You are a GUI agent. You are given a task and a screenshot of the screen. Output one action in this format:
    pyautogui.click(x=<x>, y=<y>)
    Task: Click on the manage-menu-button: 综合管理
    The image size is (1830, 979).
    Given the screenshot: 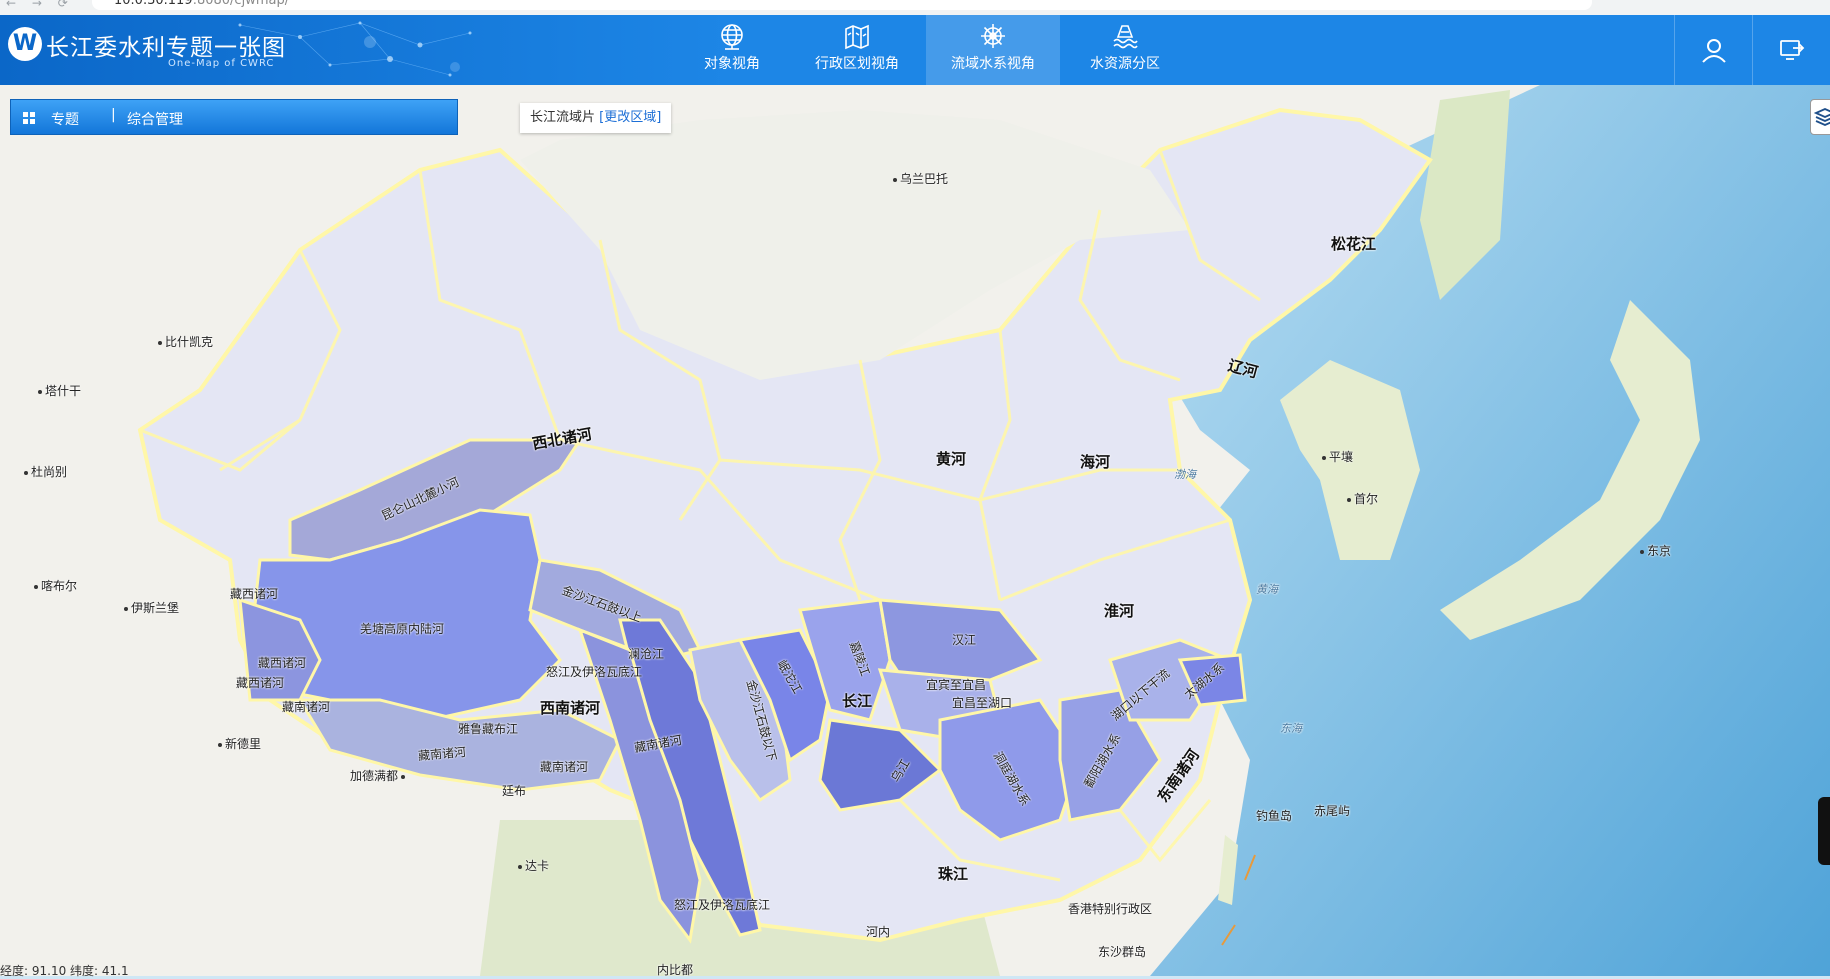 What is the action you would take?
    pyautogui.click(x=155, y=119)
    